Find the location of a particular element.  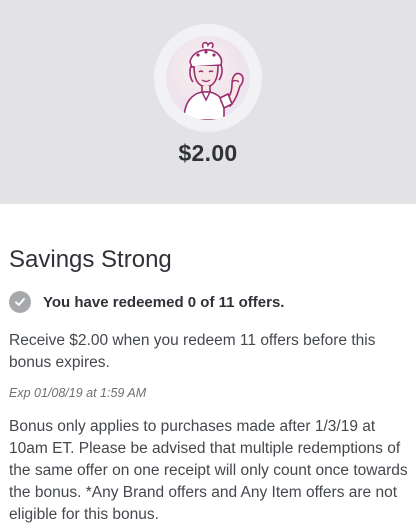

redemption-status-text: You have redeemed 0 of 11 offers. is located at coordinates (164, 302).